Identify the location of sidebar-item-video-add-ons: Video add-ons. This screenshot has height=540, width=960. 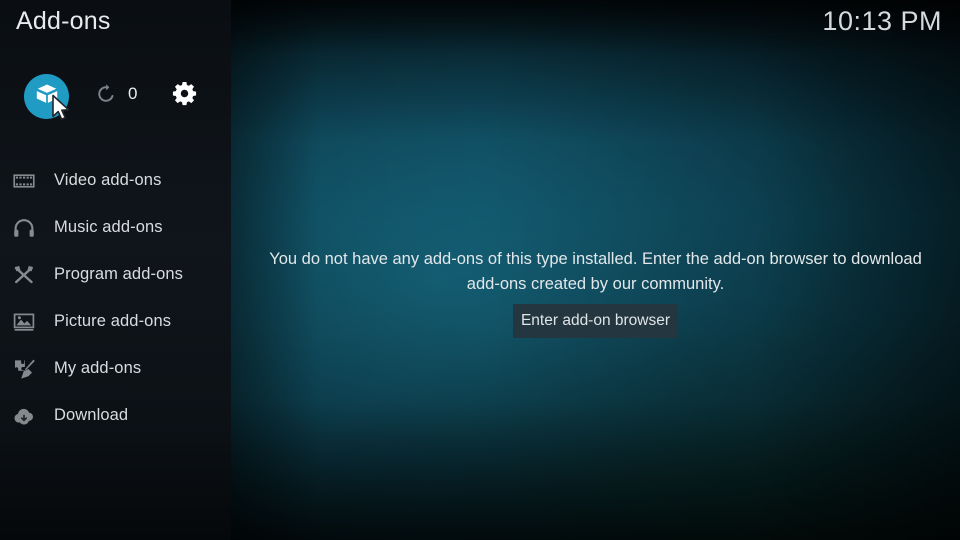
(115, 180).